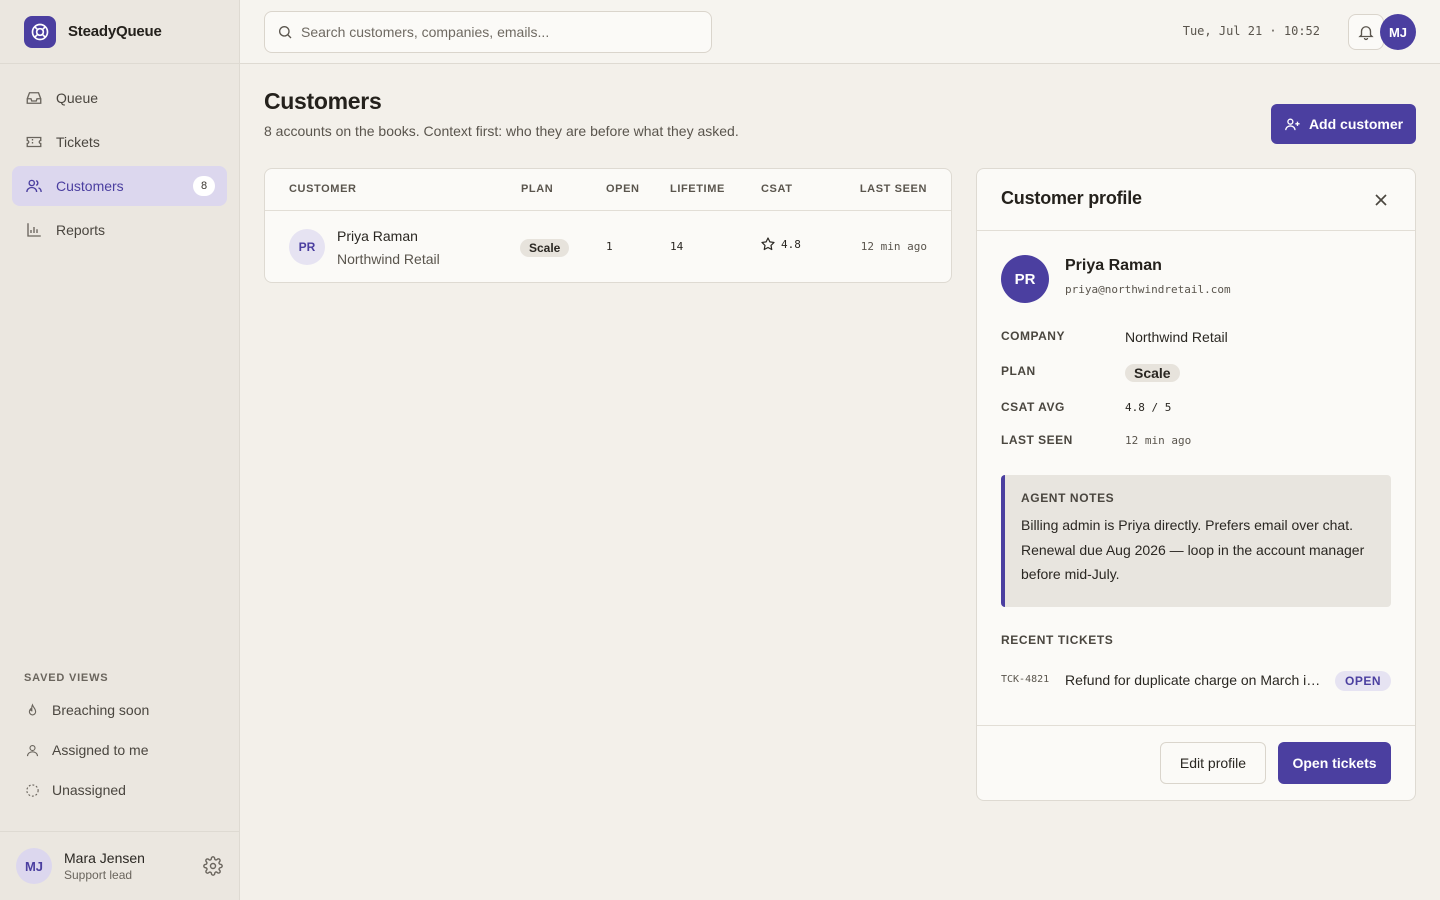 The width and height of the screenshot is (1440, 900). I want to click on field-label-company: COMPANY, so click(1033, 336).